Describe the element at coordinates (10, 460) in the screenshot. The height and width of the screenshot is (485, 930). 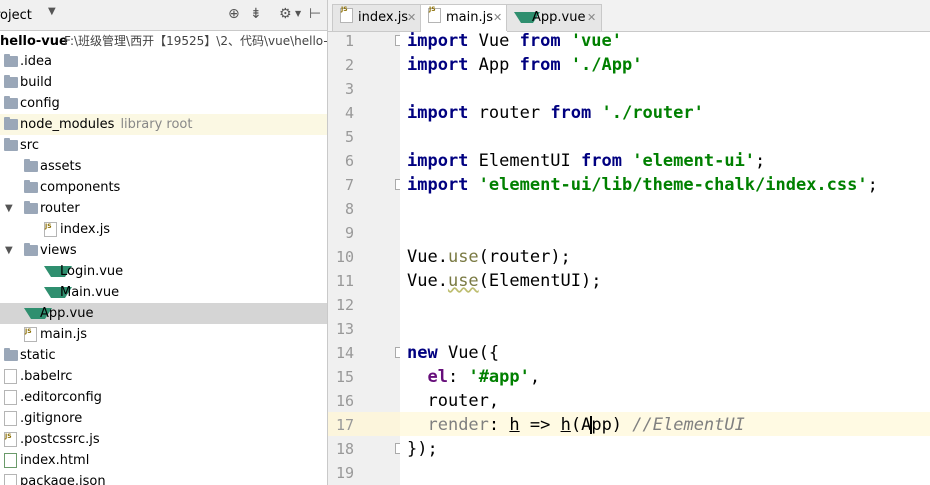
I see `html-file-icon` at that location.